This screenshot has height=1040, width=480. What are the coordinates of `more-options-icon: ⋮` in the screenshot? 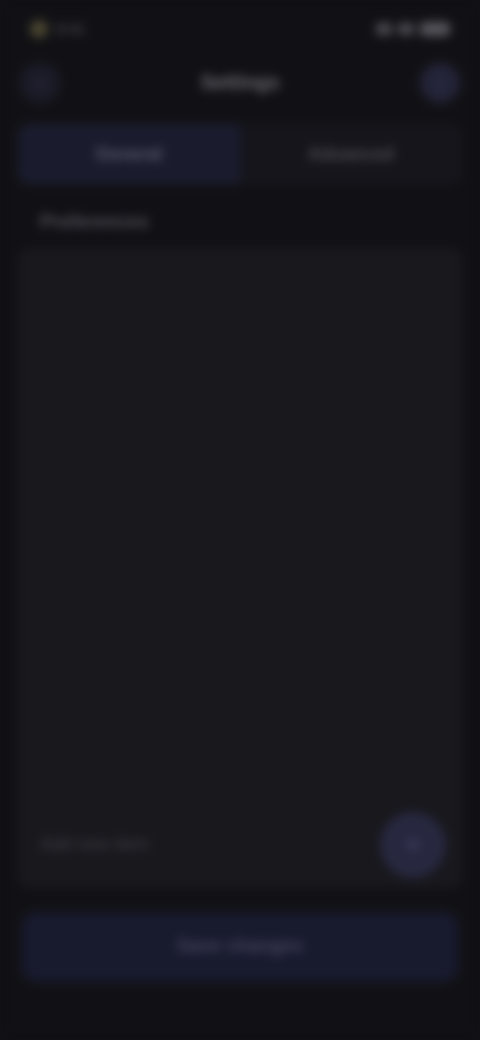 It's located at (440, 82).